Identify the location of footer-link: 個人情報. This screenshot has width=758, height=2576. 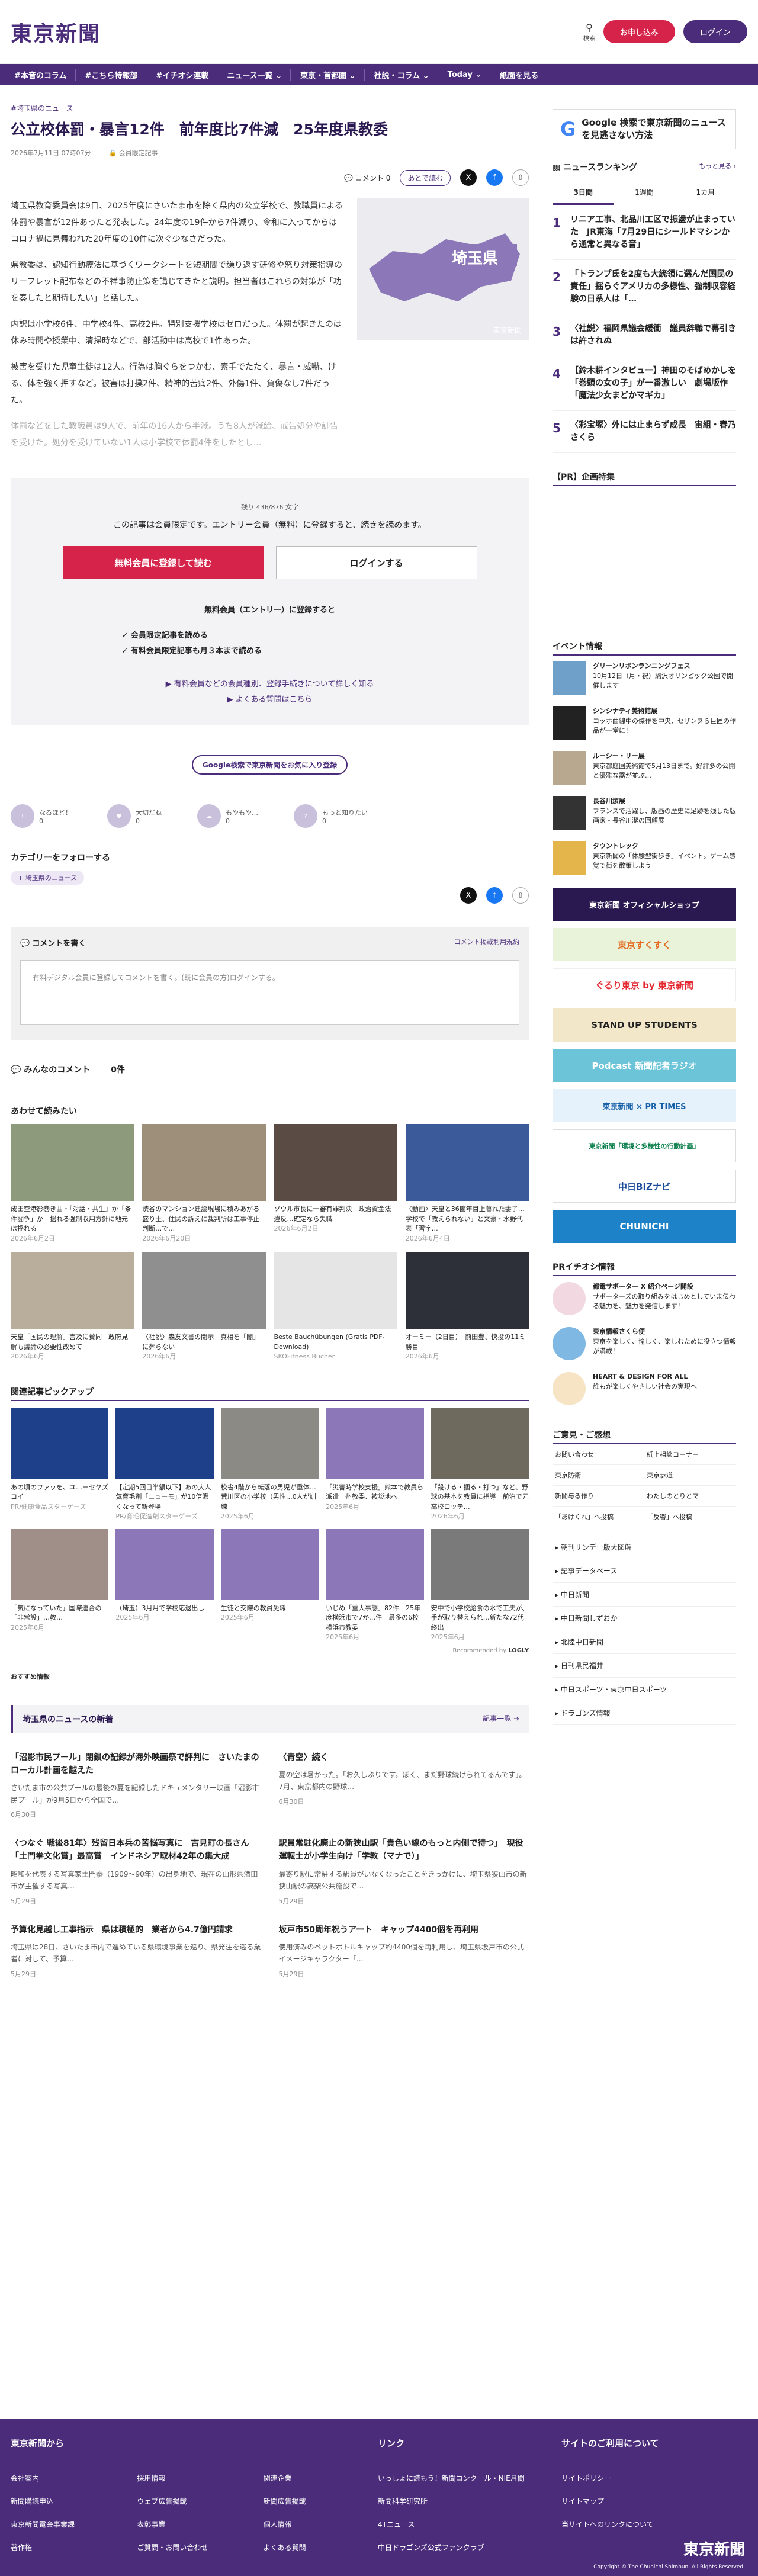
(321, 2524).